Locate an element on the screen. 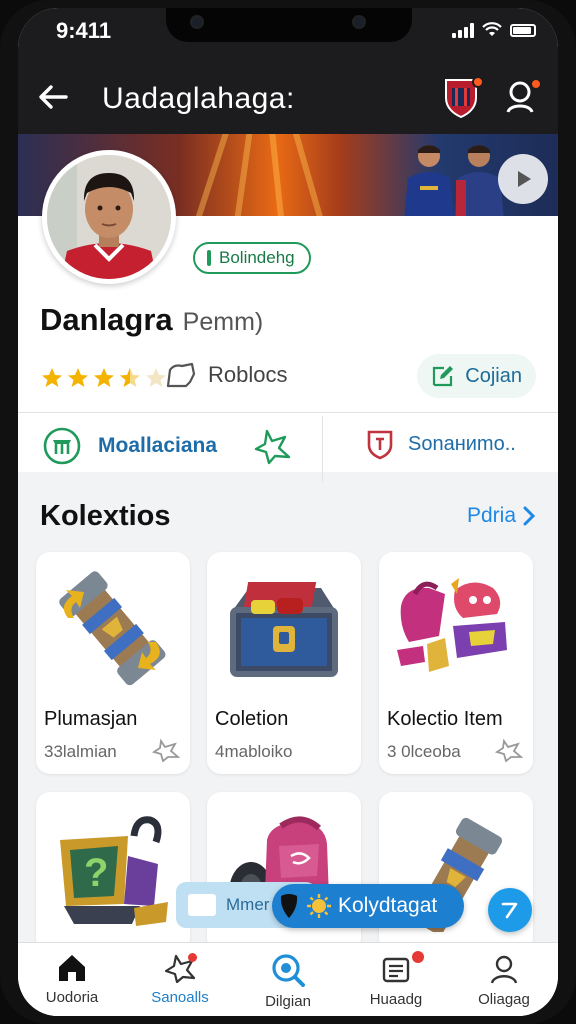 This screenshot has height=1024, width=576. arrow-icon is located at coordinates (509, 910).